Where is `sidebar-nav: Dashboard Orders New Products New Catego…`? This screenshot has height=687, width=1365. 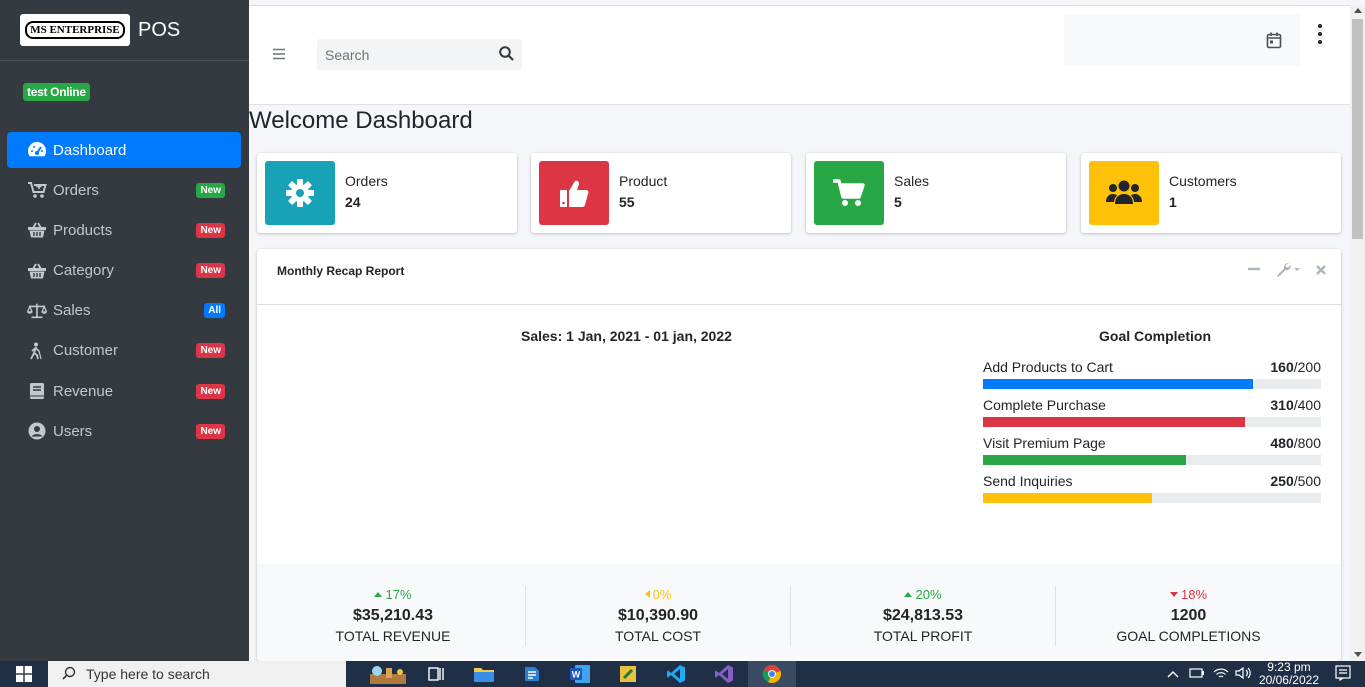 sidebar-nav: Dashboard Orders New Products New Catego… is located at coordinates (124, 293).